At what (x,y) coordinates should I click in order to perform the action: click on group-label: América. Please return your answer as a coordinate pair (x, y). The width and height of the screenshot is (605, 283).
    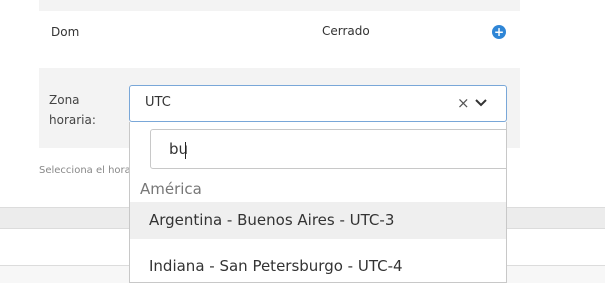
    Looking at the image, I should click on (171, 189).